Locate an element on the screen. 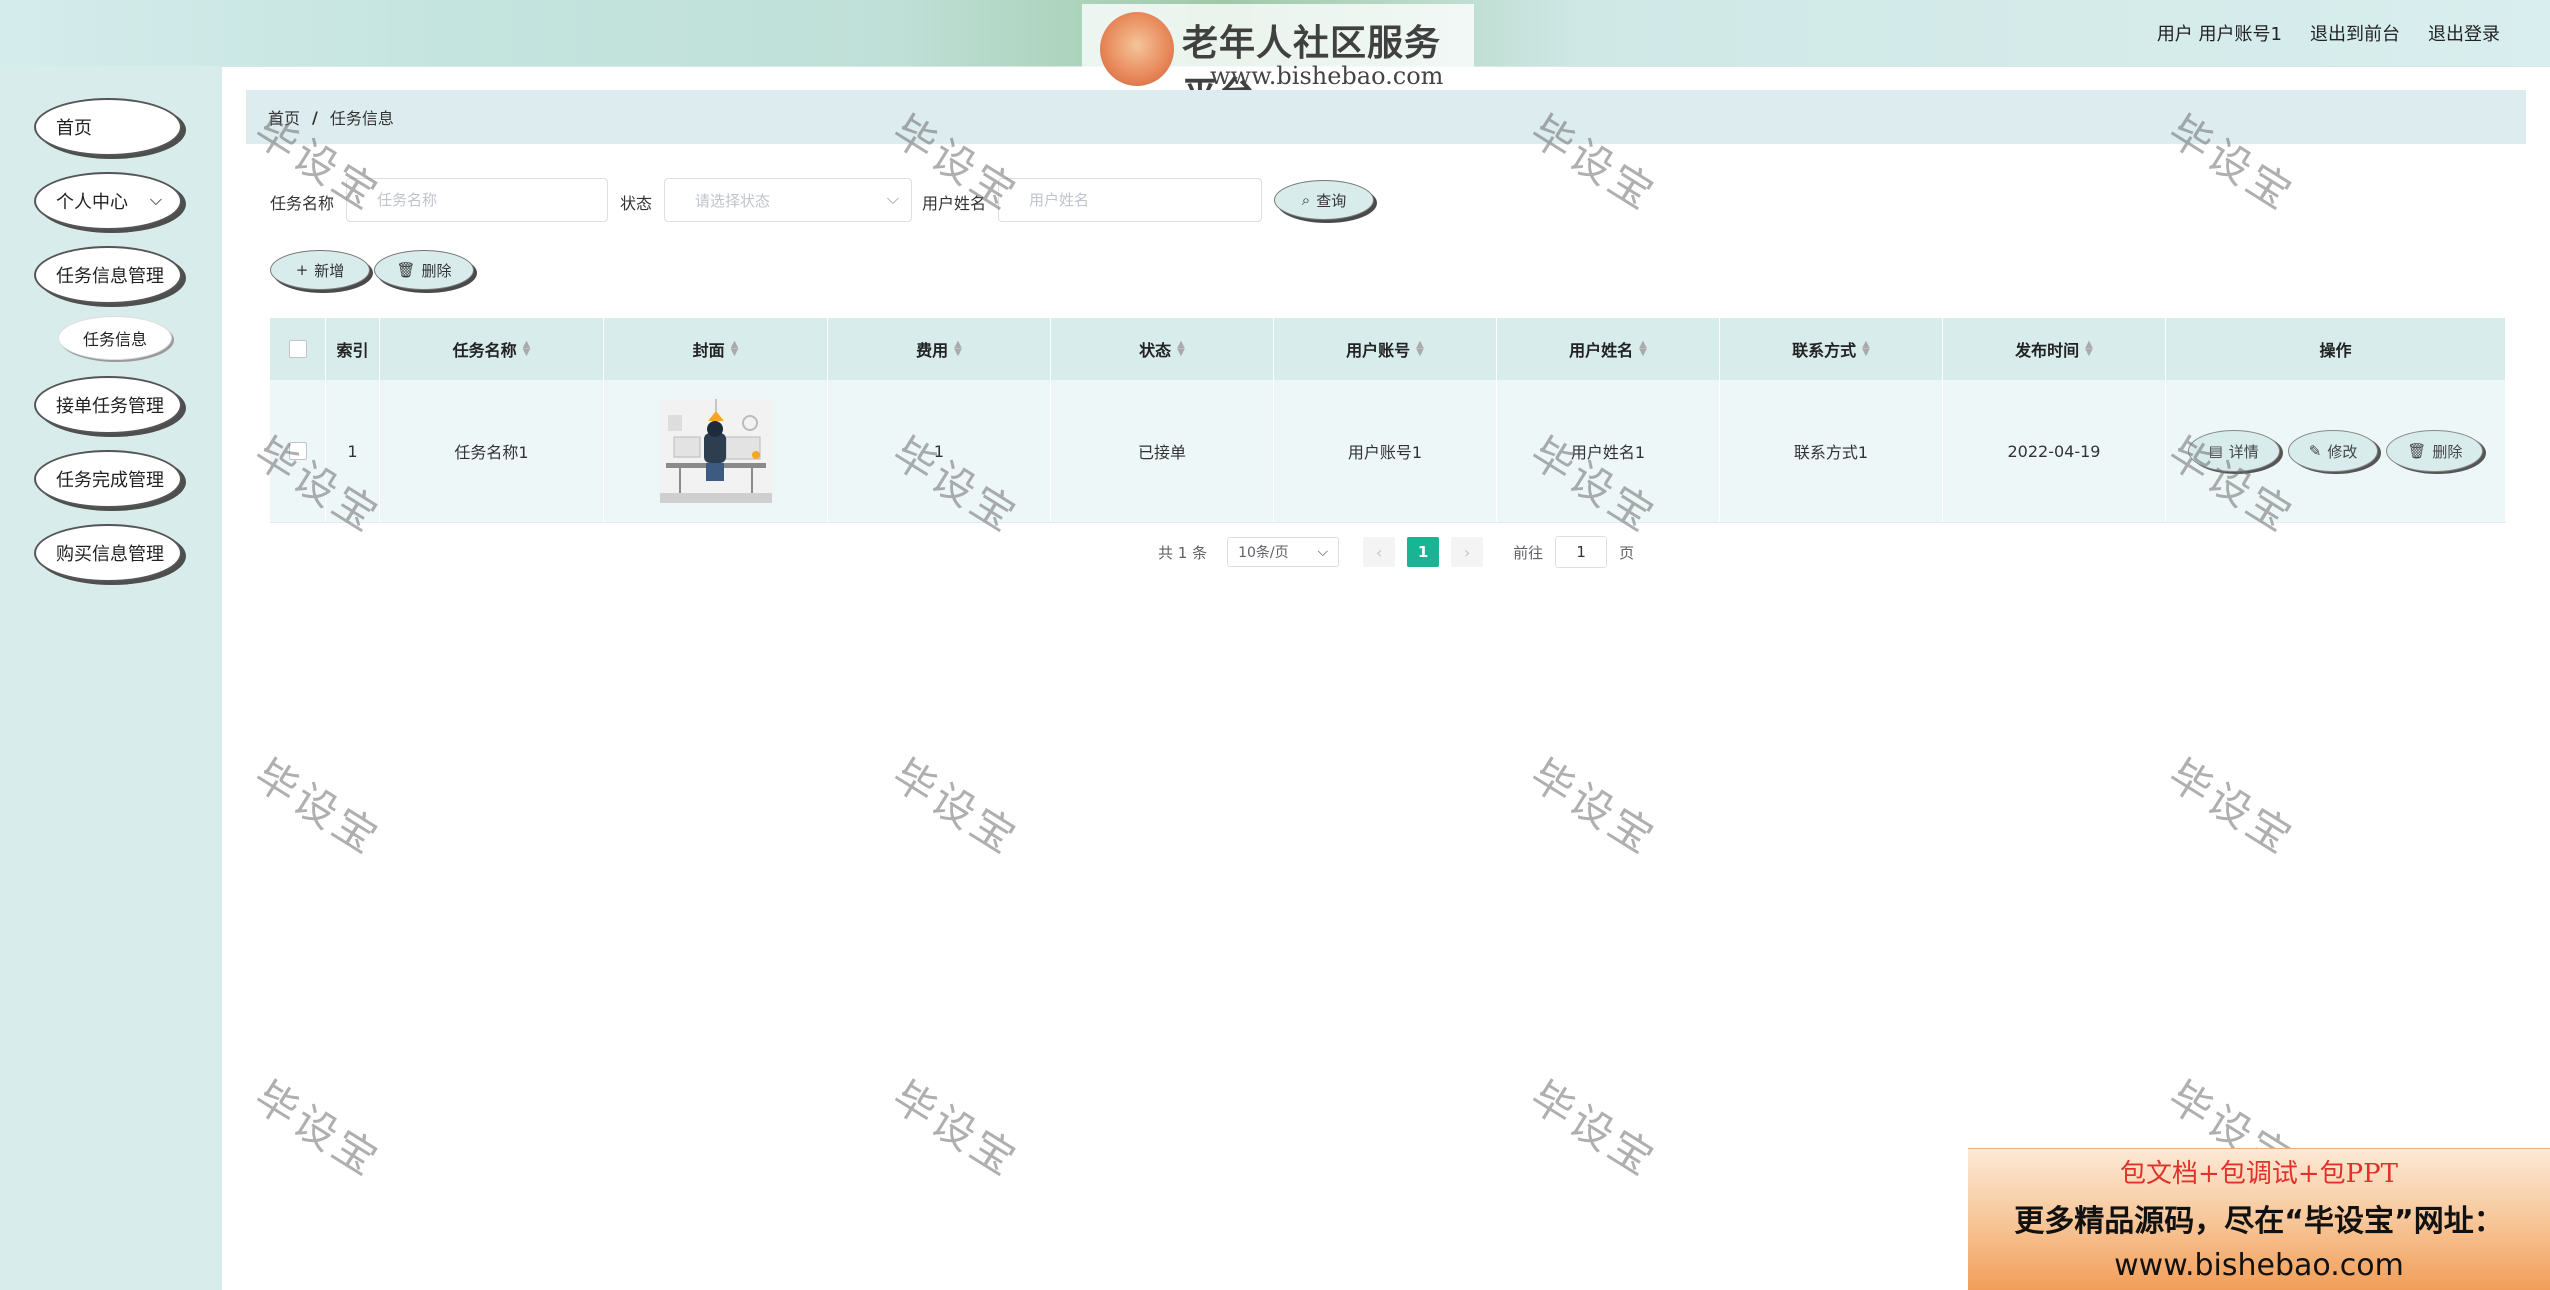  sidebar-subitem-label: 任务信息 is located at coordinates (114, 339).